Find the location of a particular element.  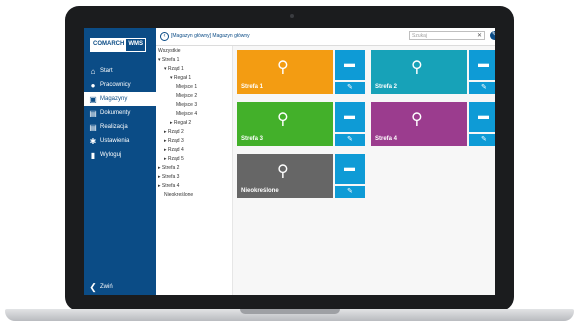

tree-node: ▸ Strefa 3 is located at coordinates (168, 177).